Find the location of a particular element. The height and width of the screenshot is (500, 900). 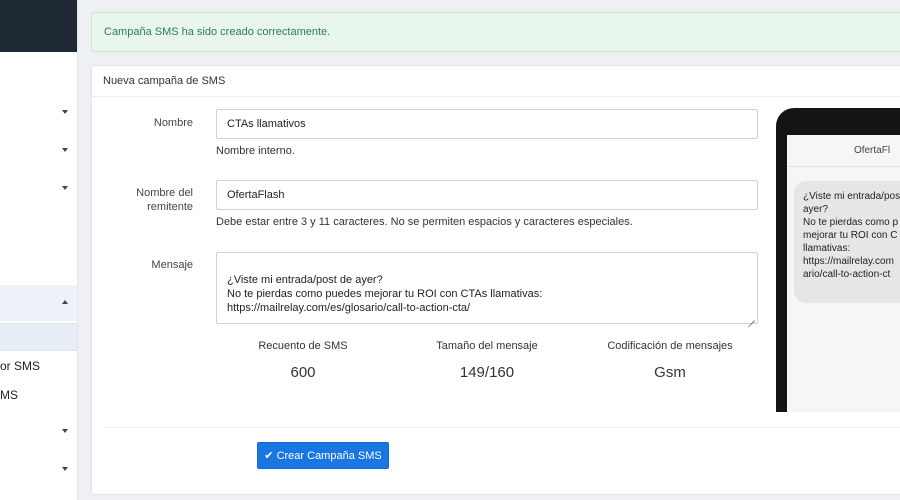

nombre-label: Nombre is located at coordinates (173, 123).